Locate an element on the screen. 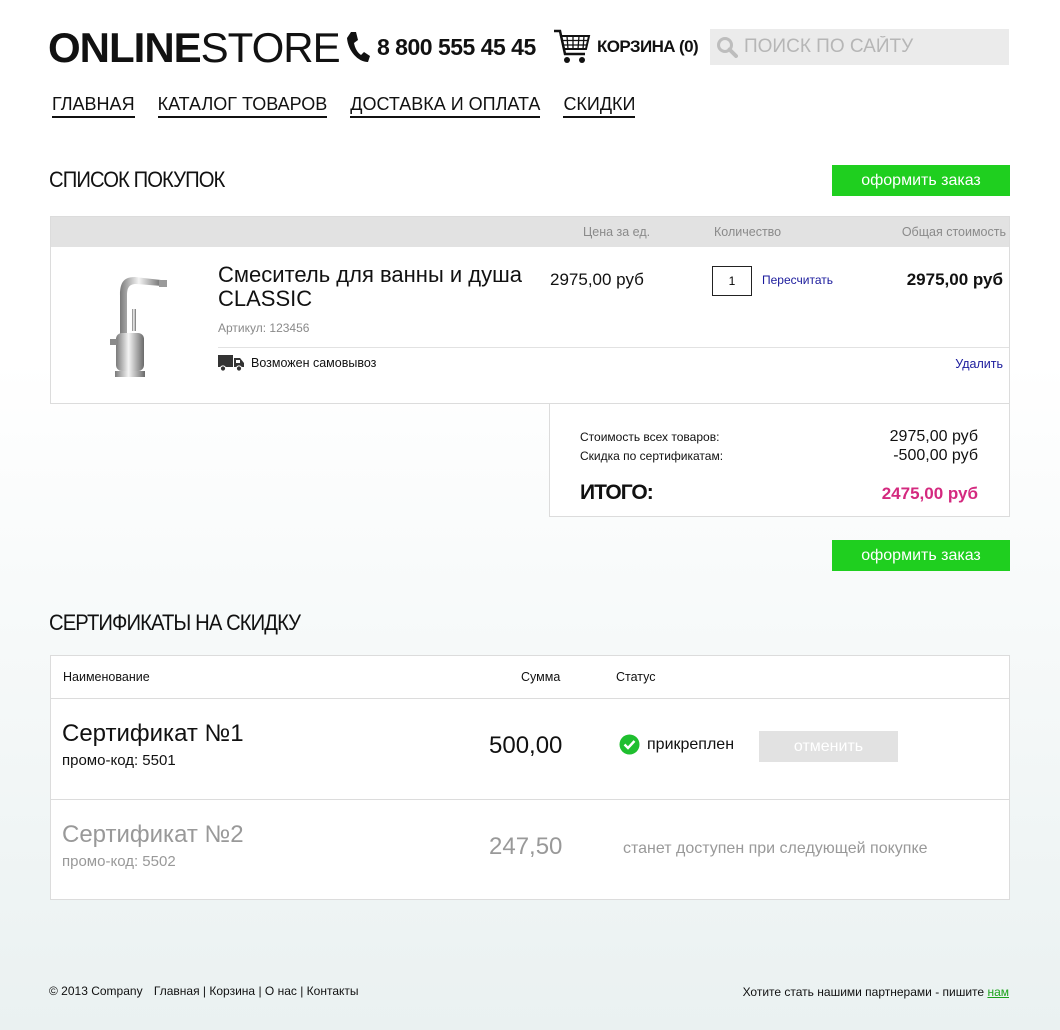 The height and width of the screenshot is (1030, 1060). row-divider is located at coordinates (613, 347).